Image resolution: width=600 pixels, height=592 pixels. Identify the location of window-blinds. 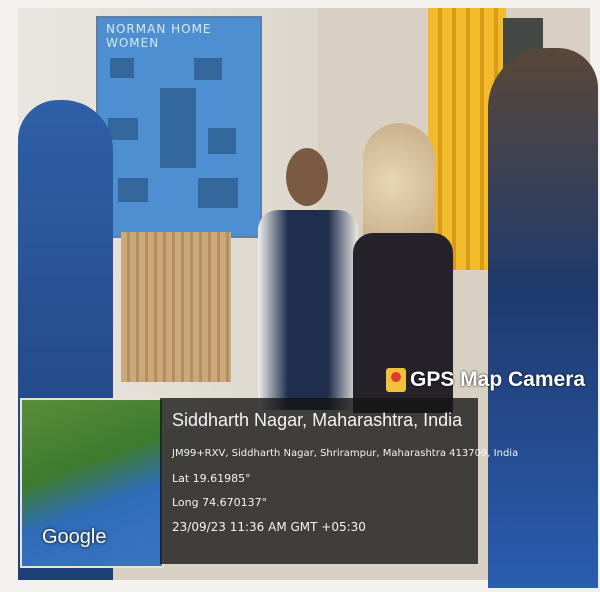
(176, 307).